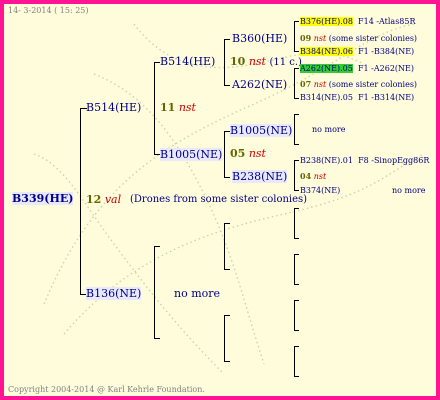 This screenshot has height=400, width=440. What do you see at coordinates (227, 39) in the screenshot?
I see `gen3-connector-a-top` at bounding box center [227, 39].